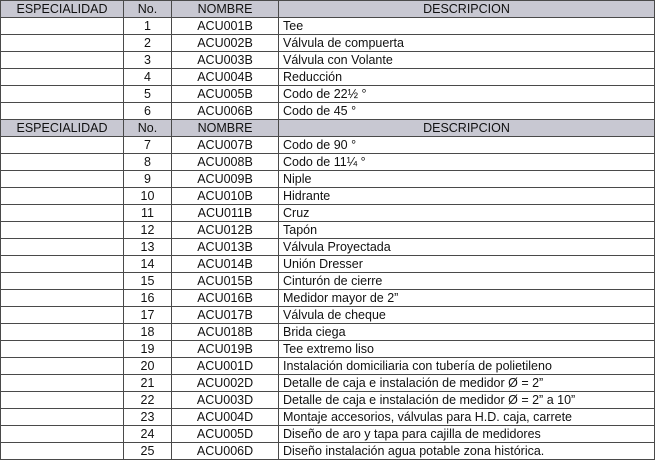  I want to click on number-cell: 12, so click(147, 230).